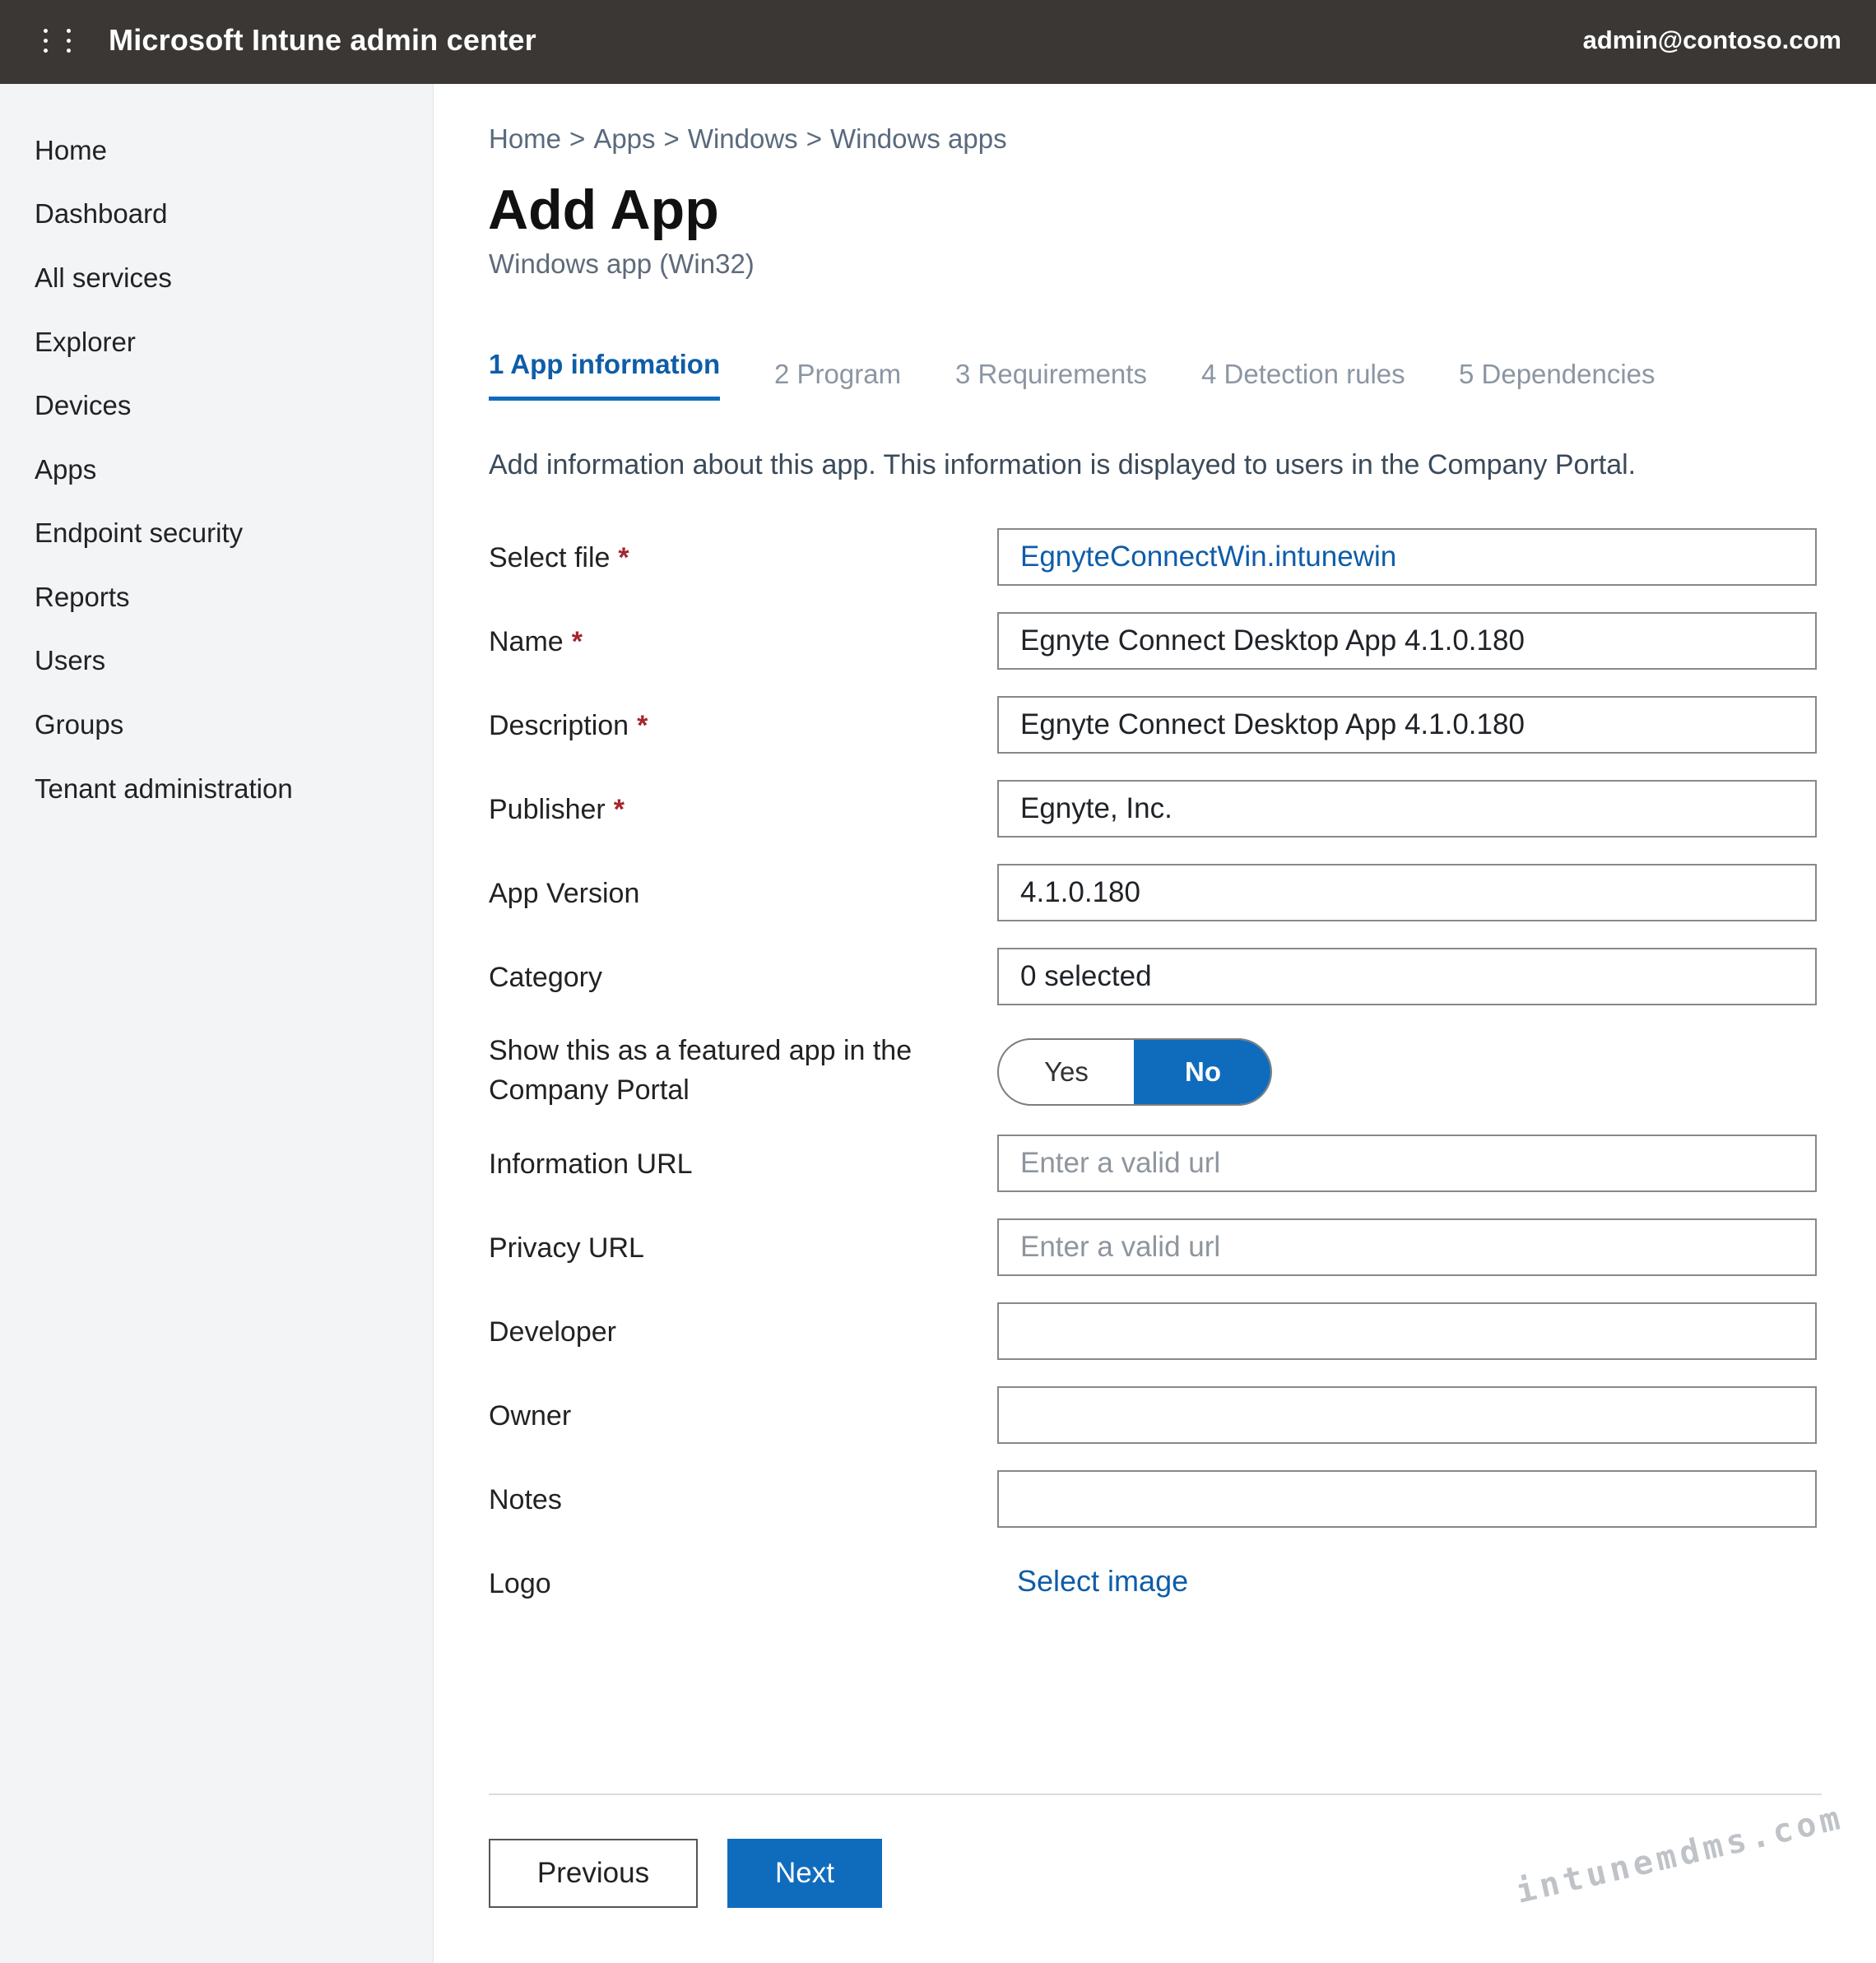 The width and height of the screenshot is (1876, 1963). Describe the element at coordinates (604, 364) in the screenshot. I see `tab-app-information: 1 App information` at that location.